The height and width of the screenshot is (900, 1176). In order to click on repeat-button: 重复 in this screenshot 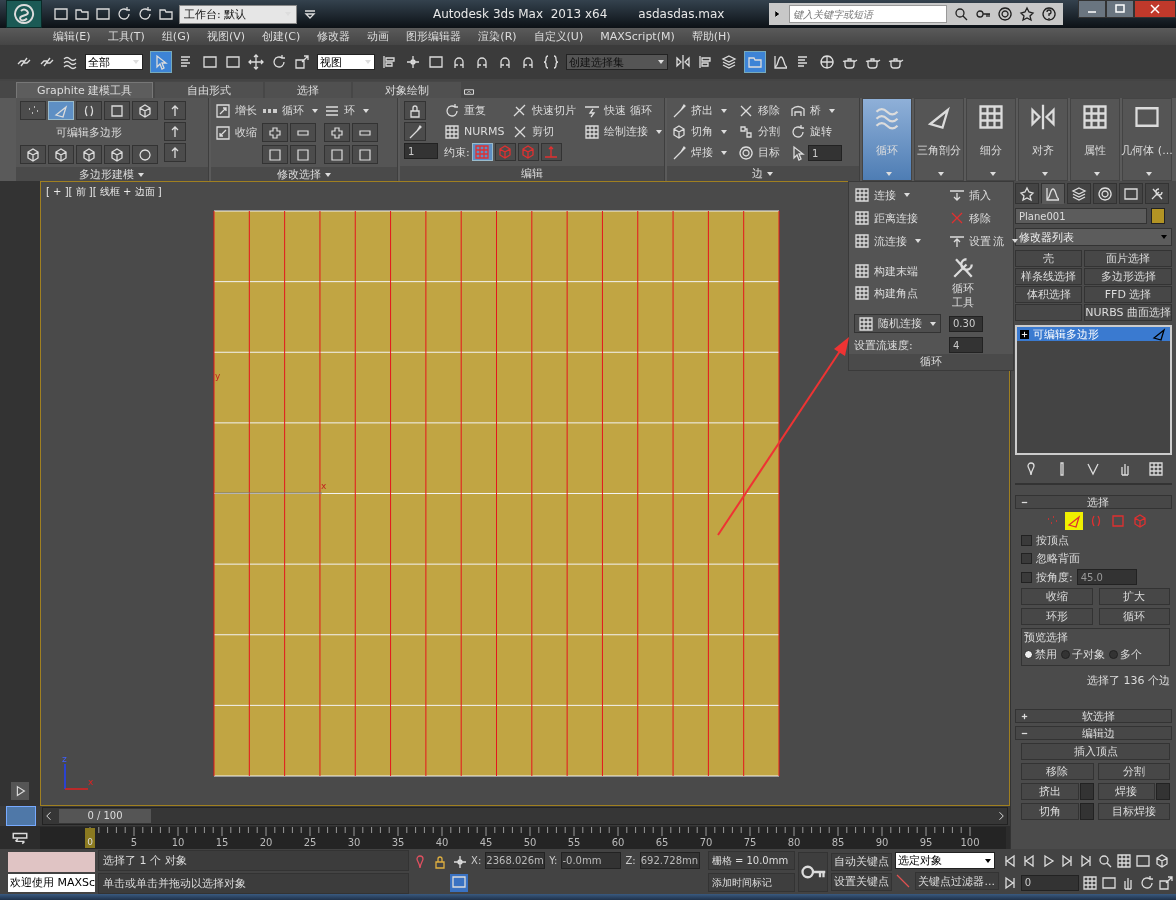, I will do `click(474, 110)`.